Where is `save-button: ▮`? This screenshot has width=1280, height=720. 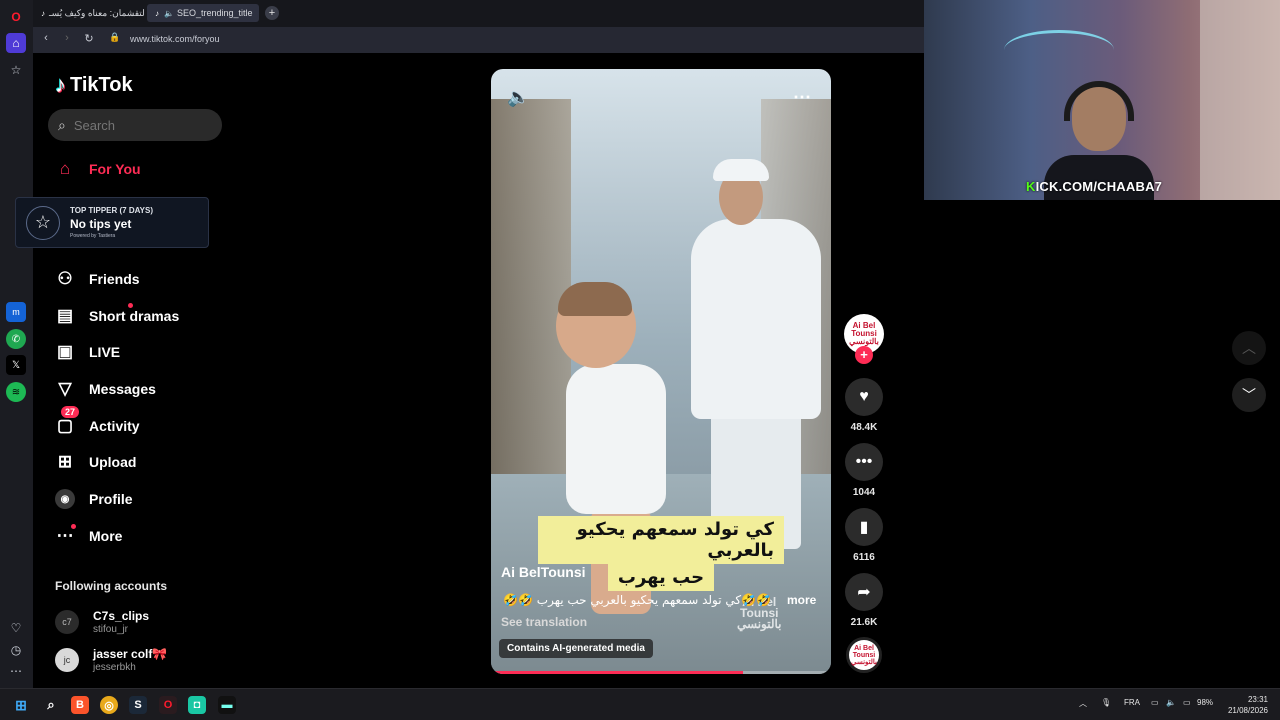
save-button: ▮ is located at coordinates (864, 527).